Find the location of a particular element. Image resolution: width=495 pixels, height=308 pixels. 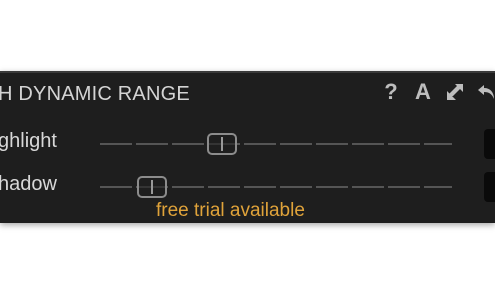

panel-title: H DYNAMIC RANGE is located at coordinates (95, 94).